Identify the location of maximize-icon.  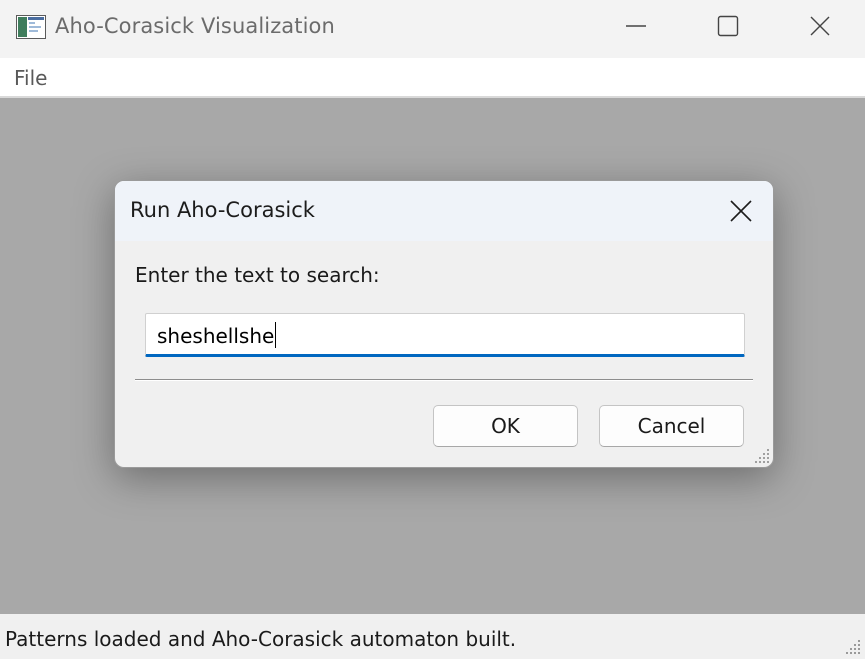
(728, 26).